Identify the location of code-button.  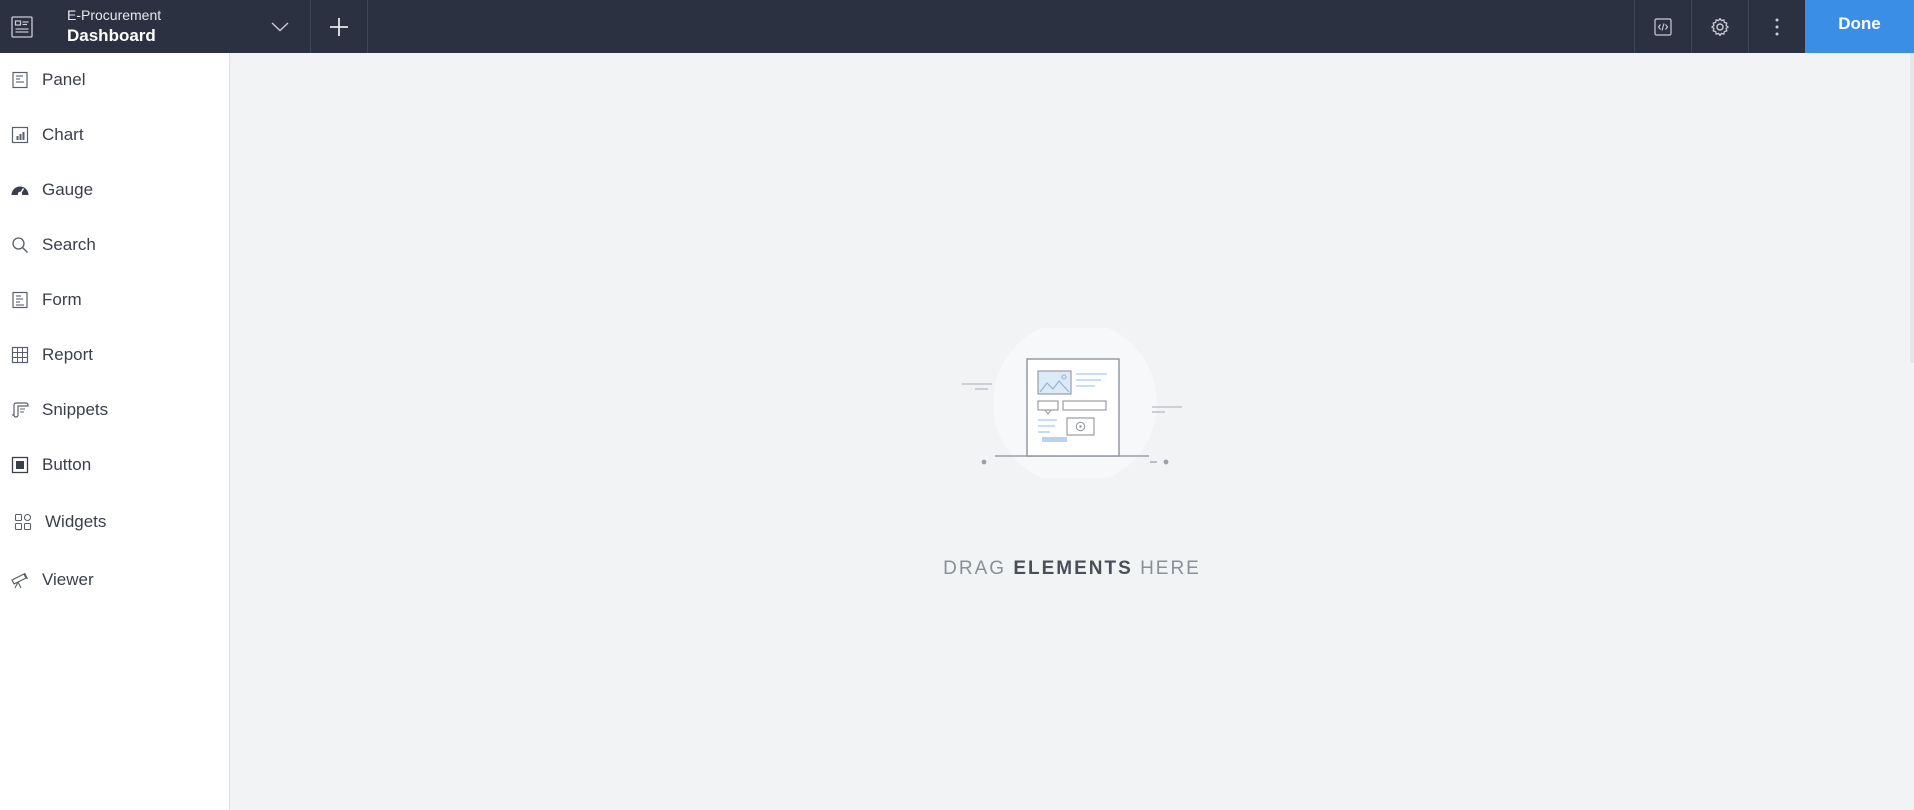
(1662, 26).